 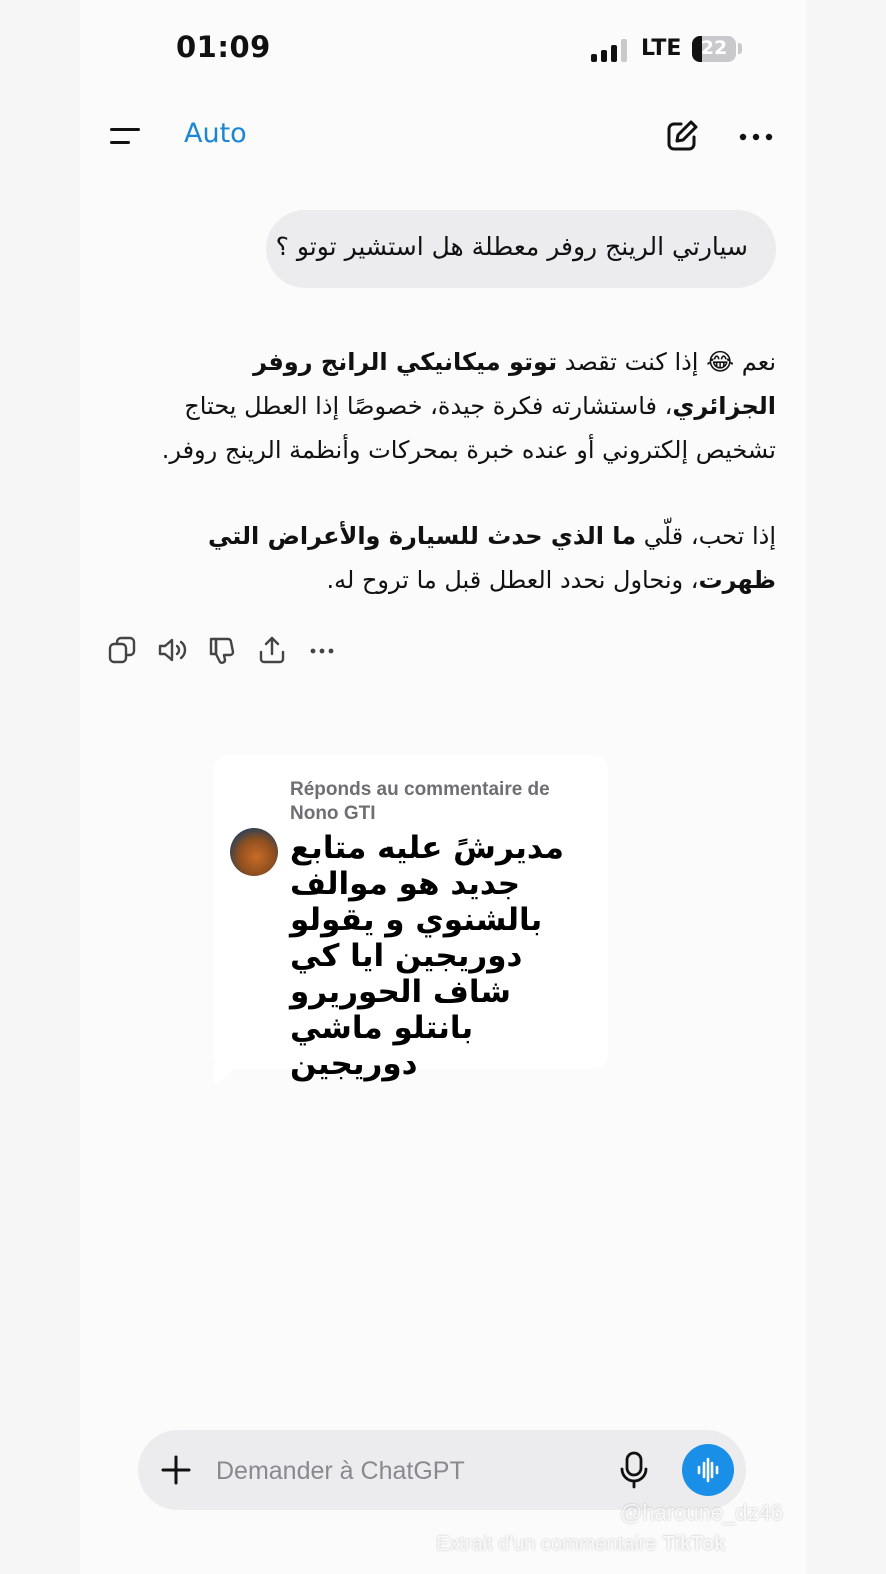 I want to click on share-icon, so click(x=272, y=650).